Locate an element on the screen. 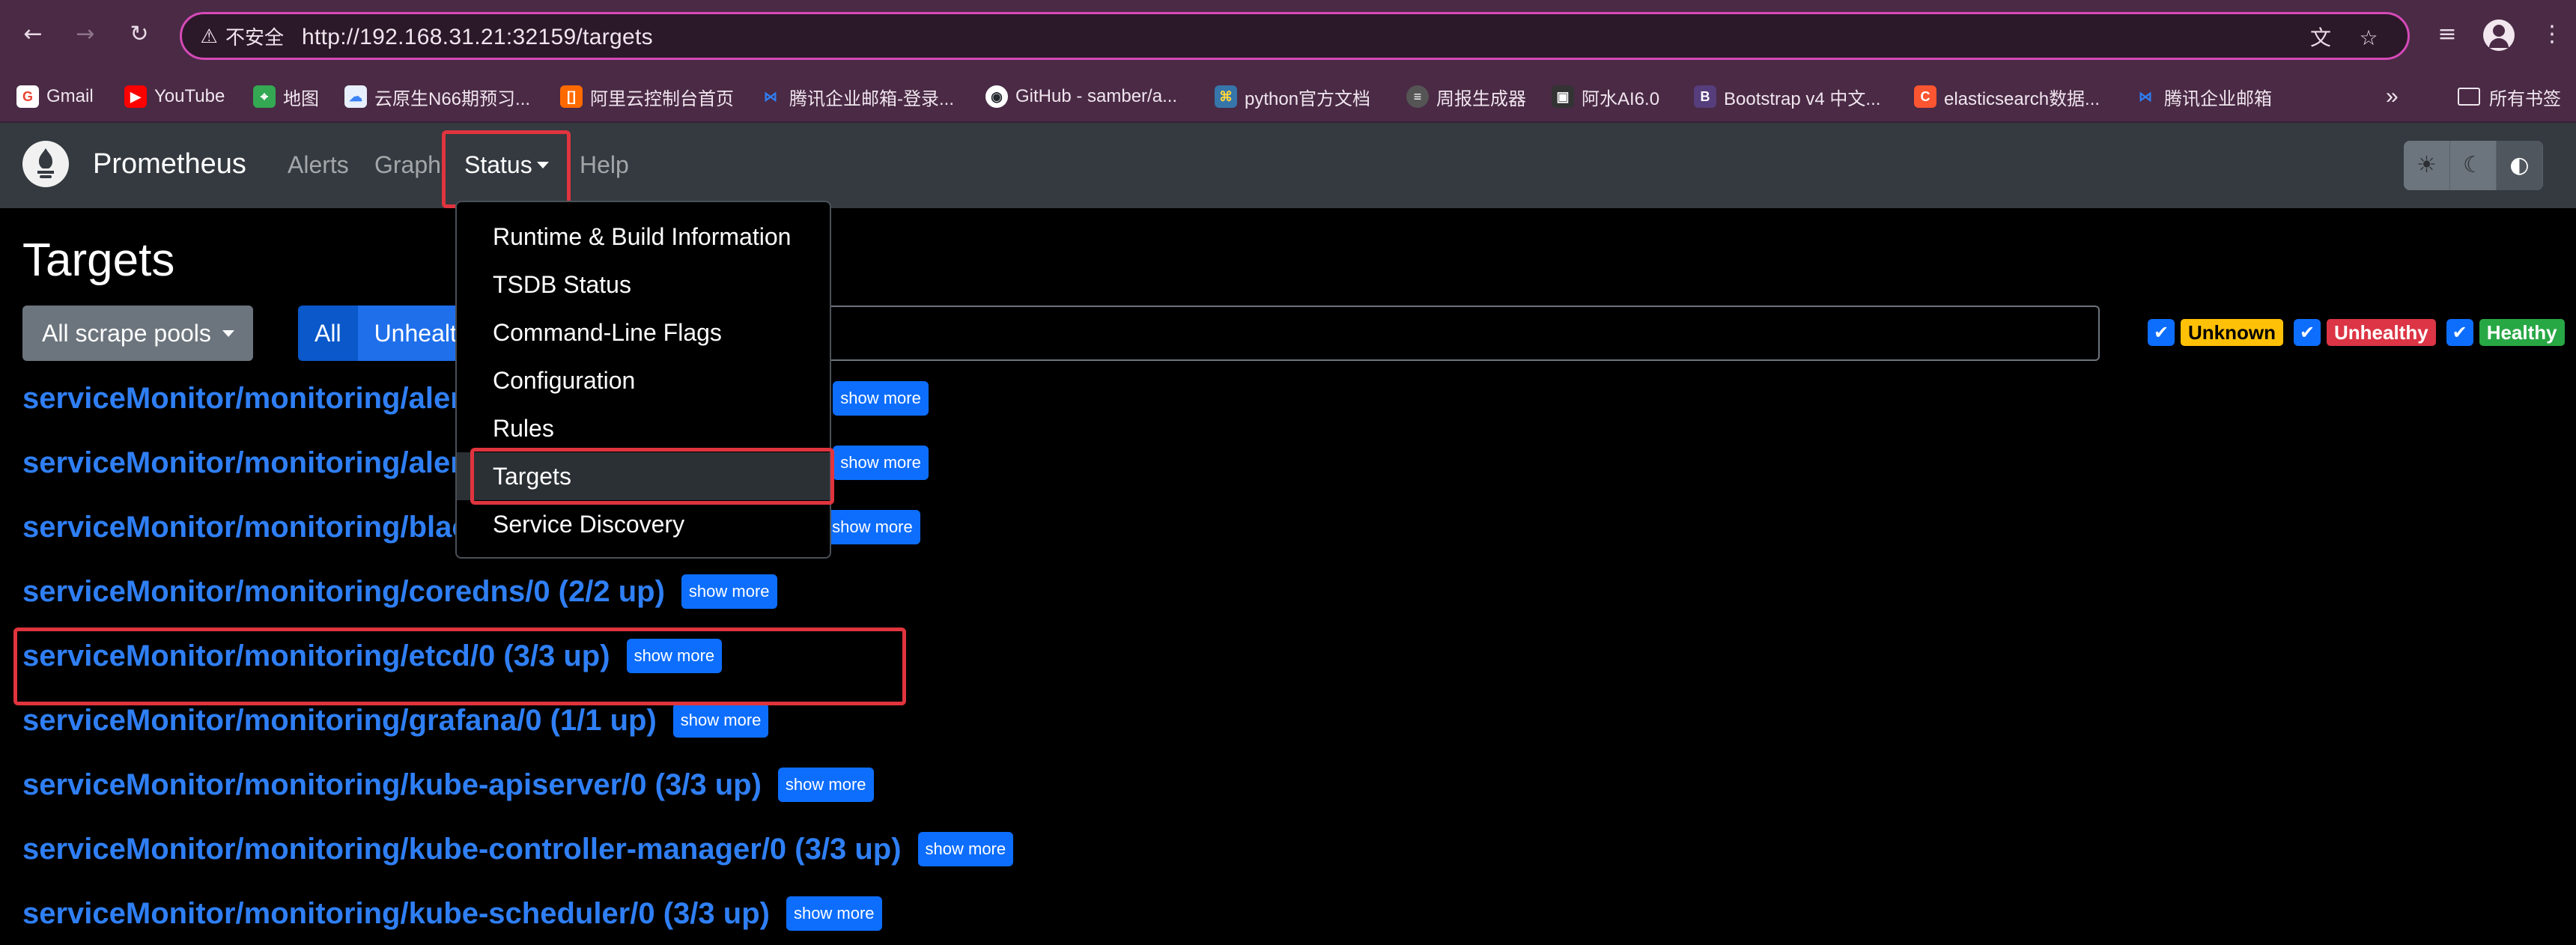  bookmark-item: ⌘ python官方文档 is located at coordinates (1292, 96).